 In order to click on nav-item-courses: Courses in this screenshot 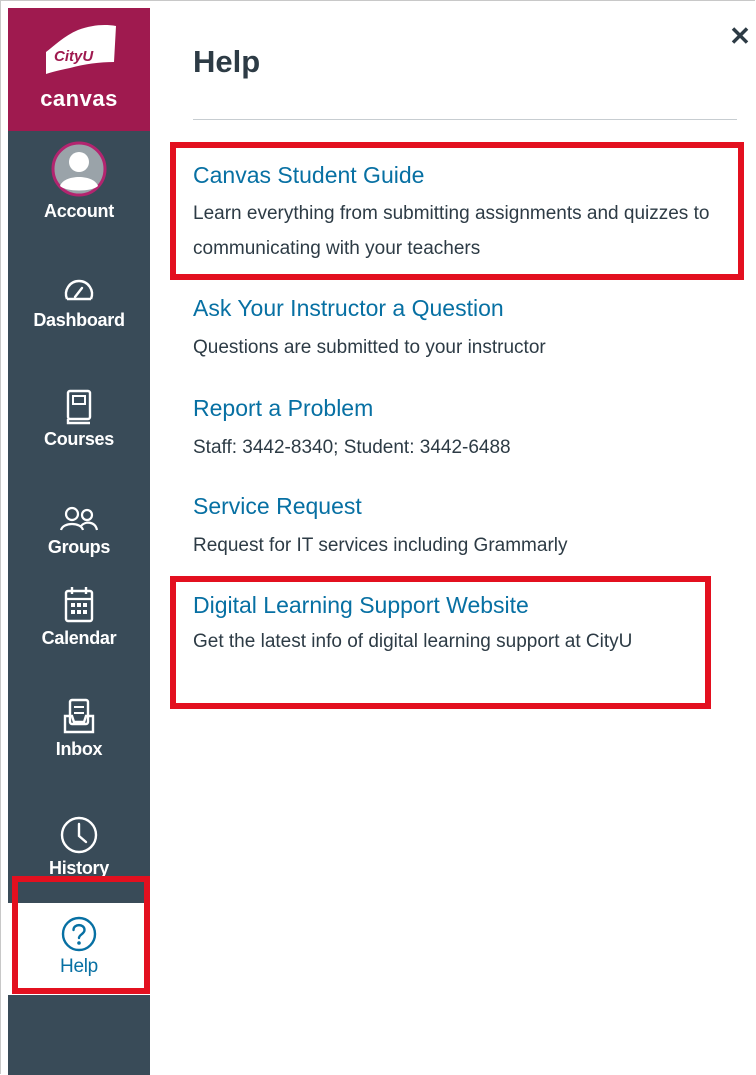, I will do `click(79, 419)`.